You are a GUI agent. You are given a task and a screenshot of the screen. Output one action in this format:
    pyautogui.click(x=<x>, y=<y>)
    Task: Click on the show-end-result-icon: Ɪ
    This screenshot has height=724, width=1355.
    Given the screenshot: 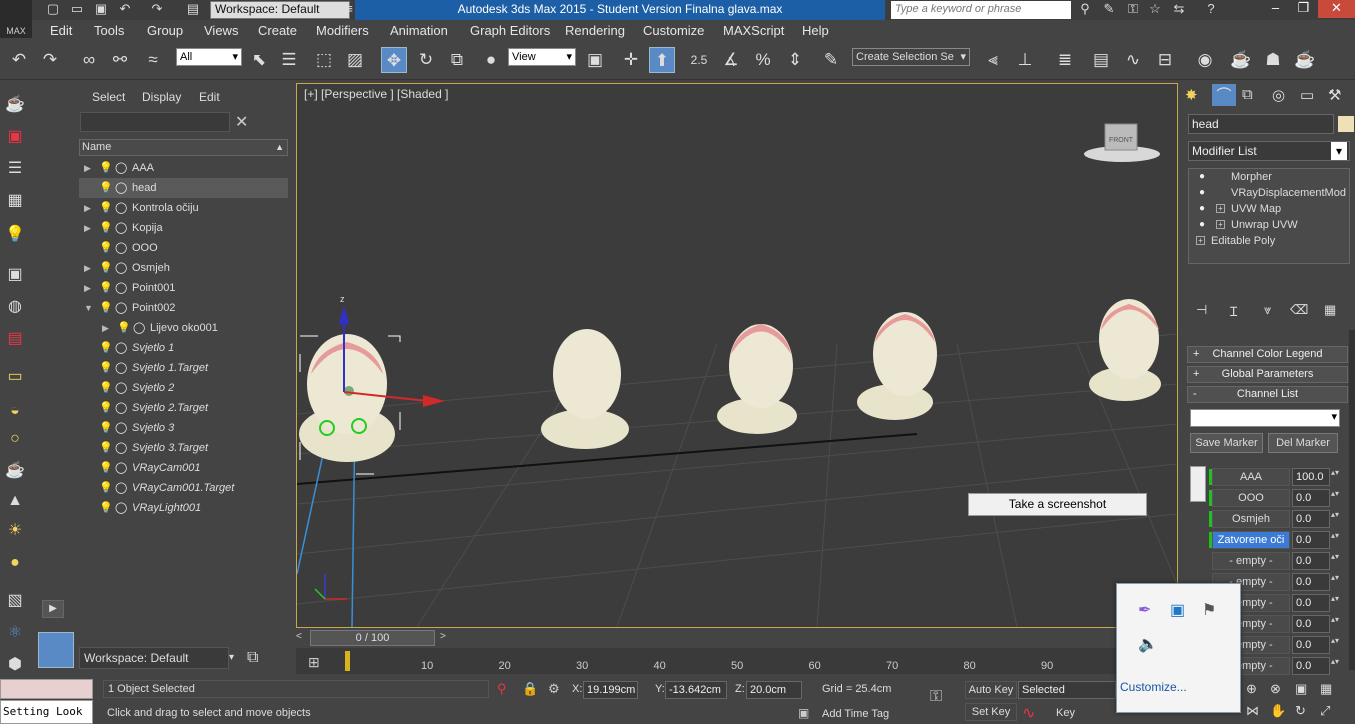 What is the action you would take?
    pyautogui.click(x=1233, y=311)
    